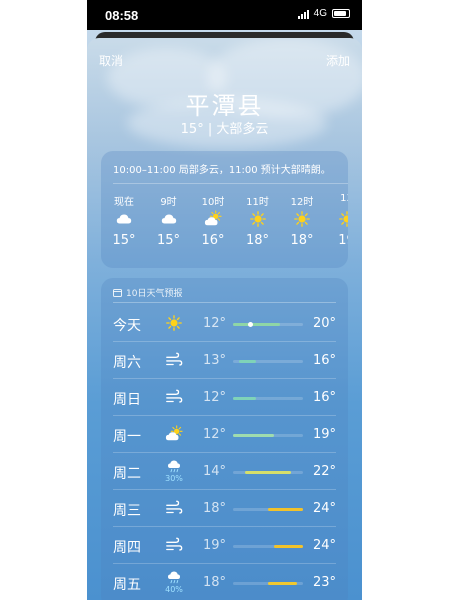  What do you see at coordinates (122, 15) in the screenshot?
I see `status-time: 08:58` at bounding box center [122, 15].